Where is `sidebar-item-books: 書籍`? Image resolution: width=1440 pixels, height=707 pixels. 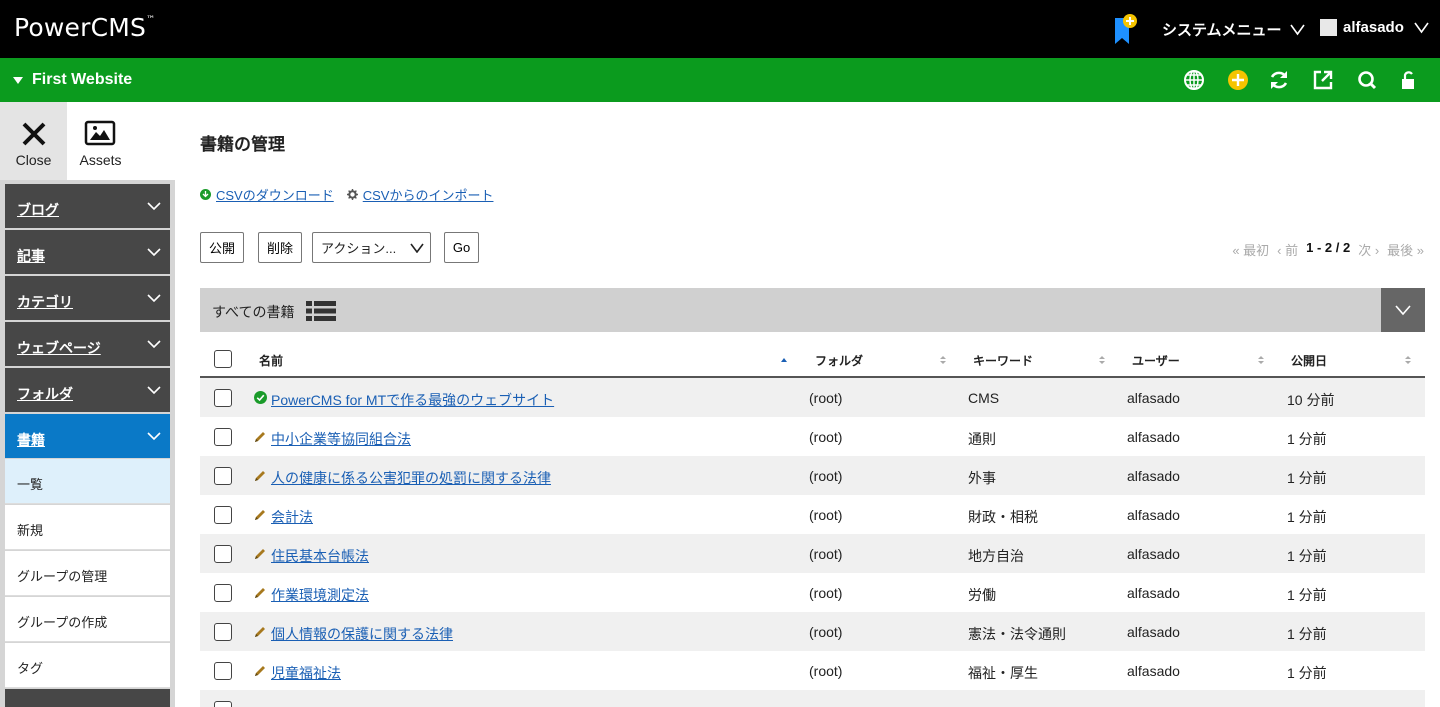 sidebar-item-books: 書籍 is located at coordinates (87, 436).